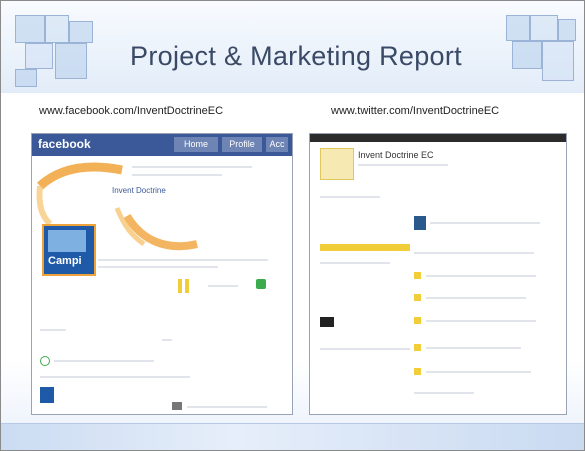  Describe the element at coordinates (292, 436) in the screenshot. I see `bottom-decoration-bar` at that location.